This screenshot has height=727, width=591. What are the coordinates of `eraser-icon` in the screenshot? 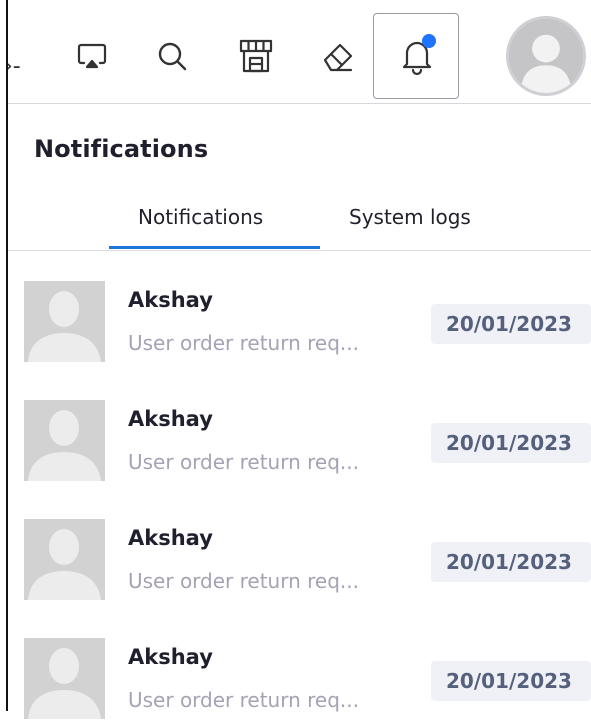 It's located at (338, 56).